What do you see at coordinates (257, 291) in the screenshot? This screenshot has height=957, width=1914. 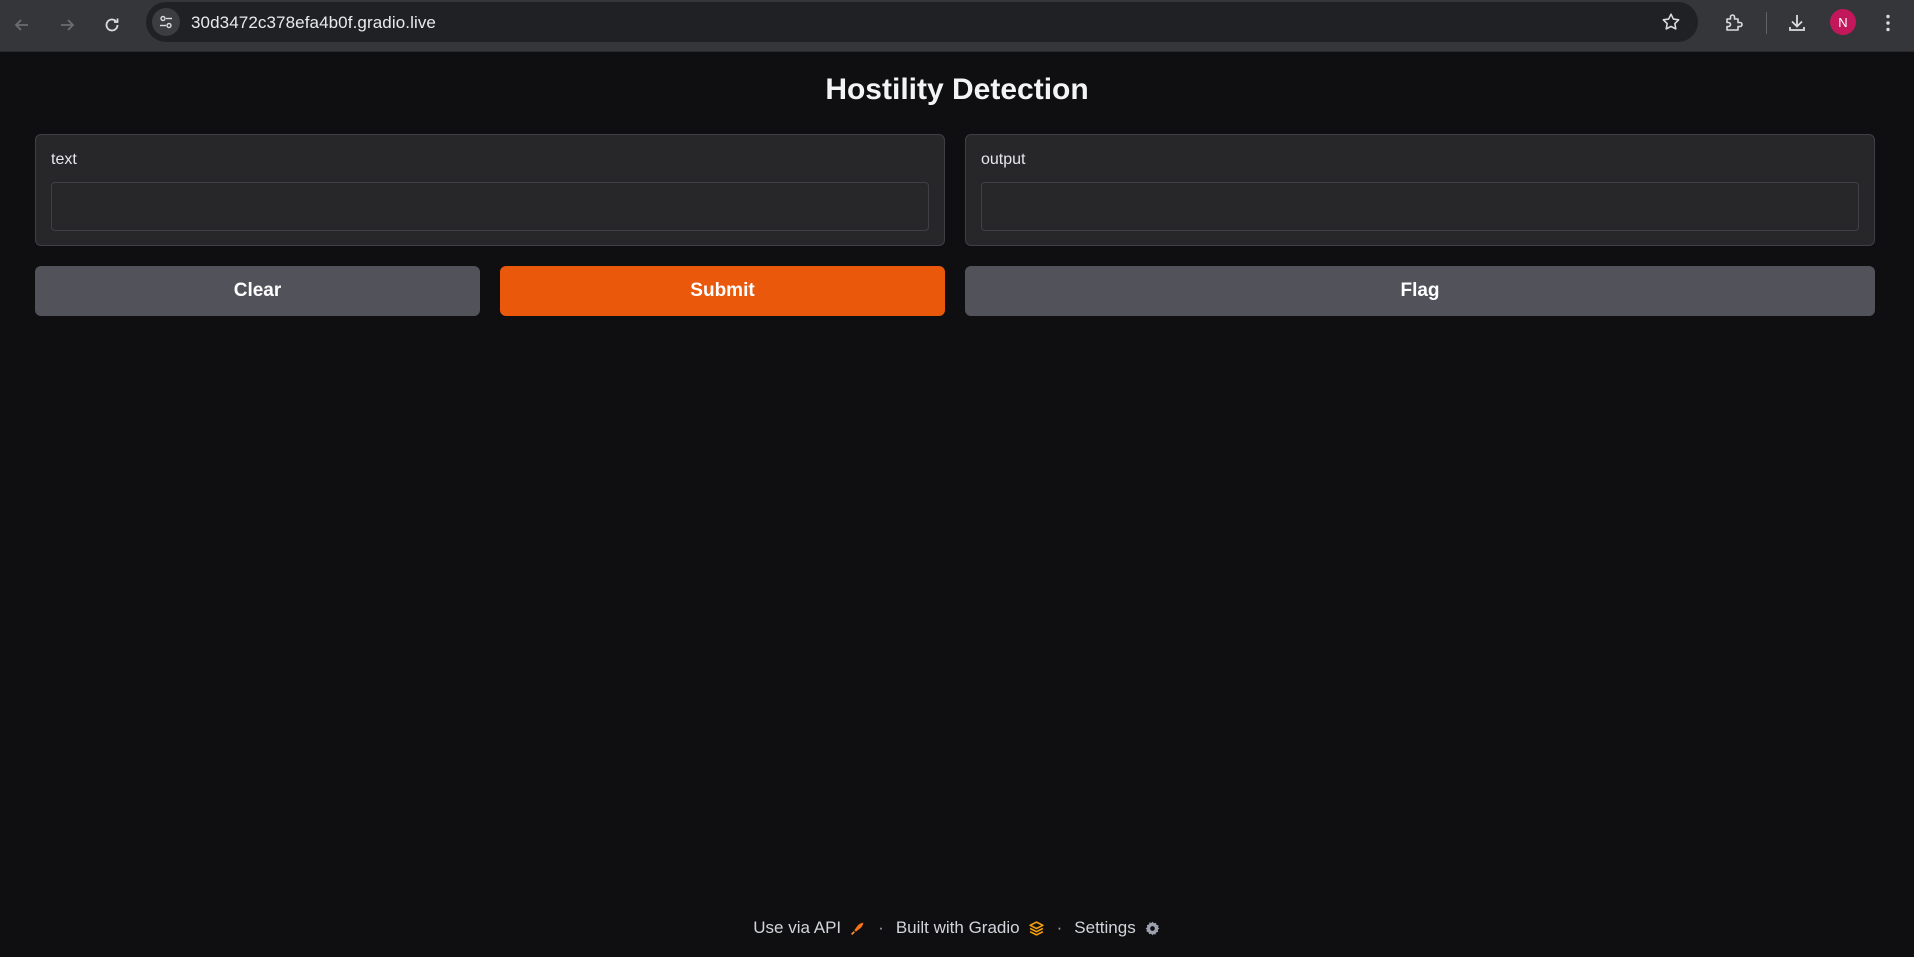 I see `clear-button: Clear` at bounding box center [257, 291].